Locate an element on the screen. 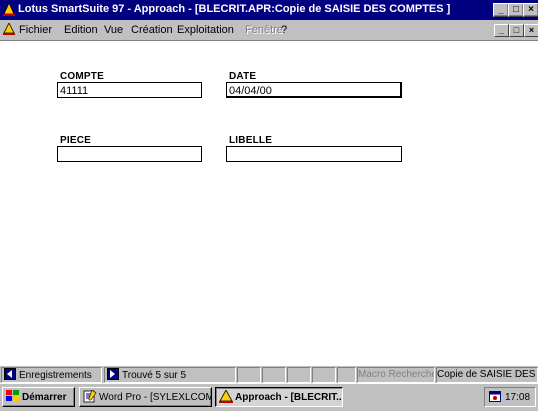  close-button: × is located at coordinates (530, 10).